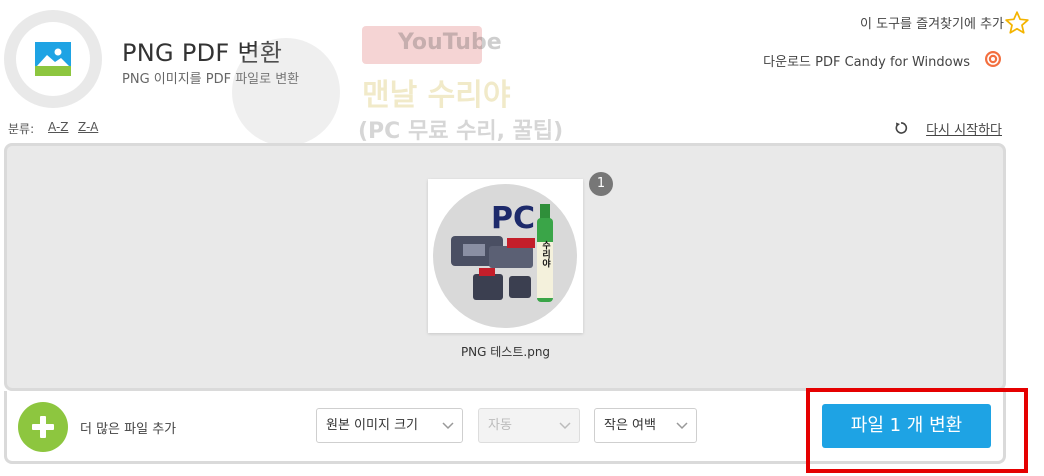 The height and width of the screenshot is (476, 1044). What do you see at coordinates (211, 79) in the screenshot?
I see `page-subtitle: PNG 이미지를 PDF 파일로 변환` at bounding box center [211, 79].